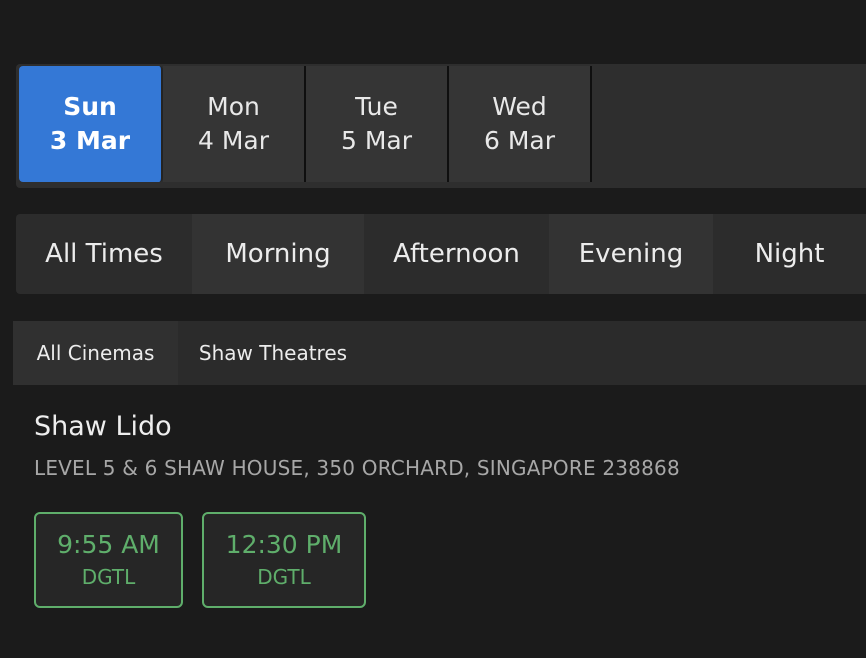  Describe the element at coordinates (519, 106) in the screenshot. I see `date-day-label: Wed` at that location.